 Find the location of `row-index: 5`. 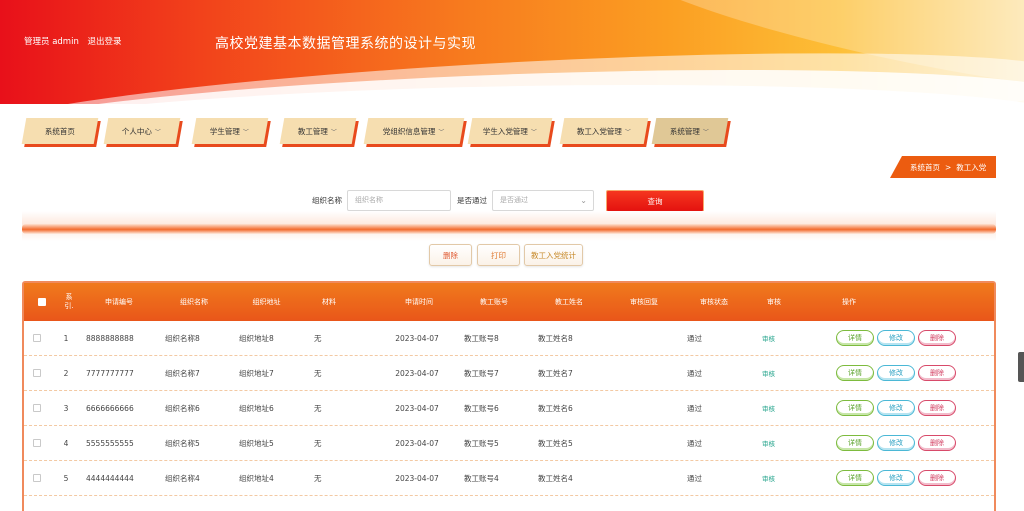

row-index: 5 is located at coordinates (66, 478).